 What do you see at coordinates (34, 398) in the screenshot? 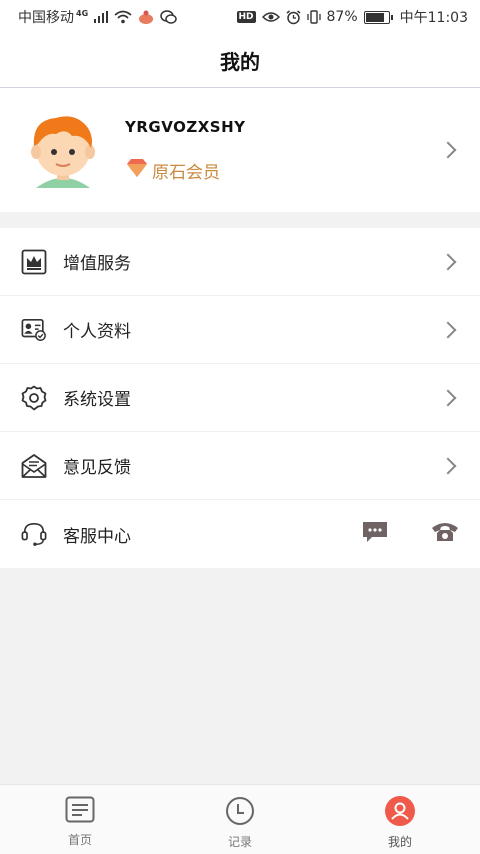
I see `gear-icon` at bounding box center [34, 398].